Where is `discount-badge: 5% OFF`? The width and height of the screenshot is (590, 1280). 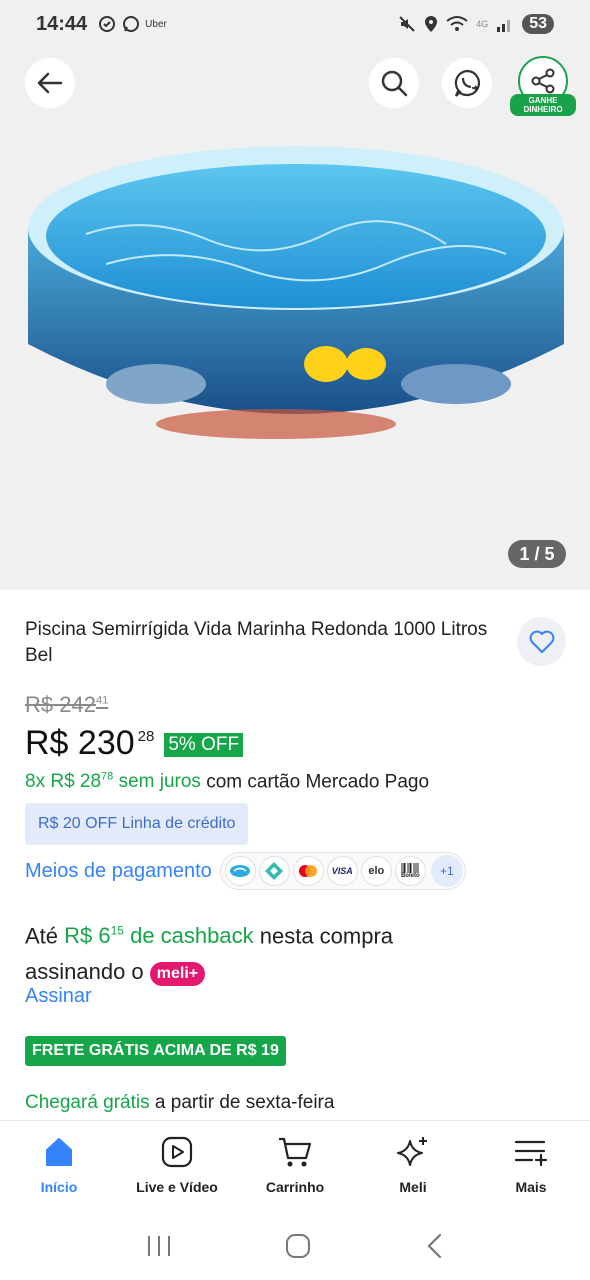 discount-badge: 5% OFF is located at coordinates (204, 745).